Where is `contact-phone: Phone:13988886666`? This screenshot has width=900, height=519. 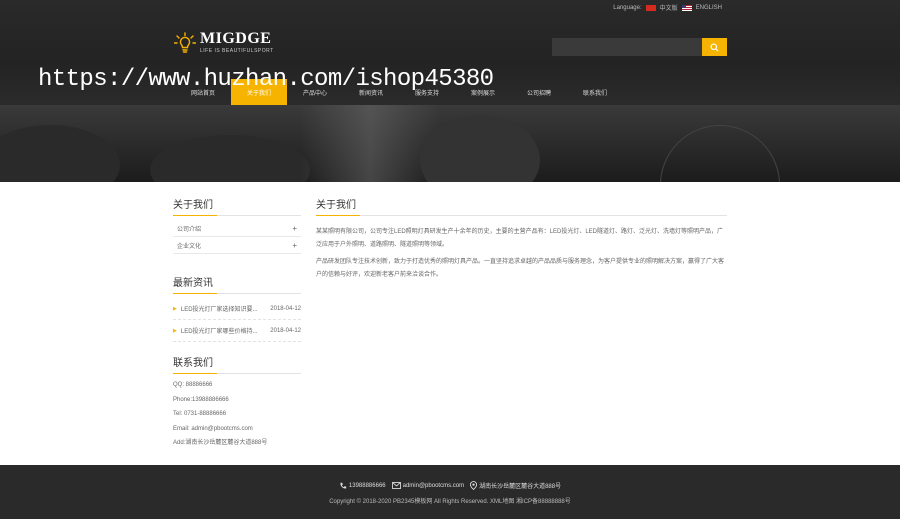 contact-phone: Phone:13988886666 is located at coordinates (201, 399).